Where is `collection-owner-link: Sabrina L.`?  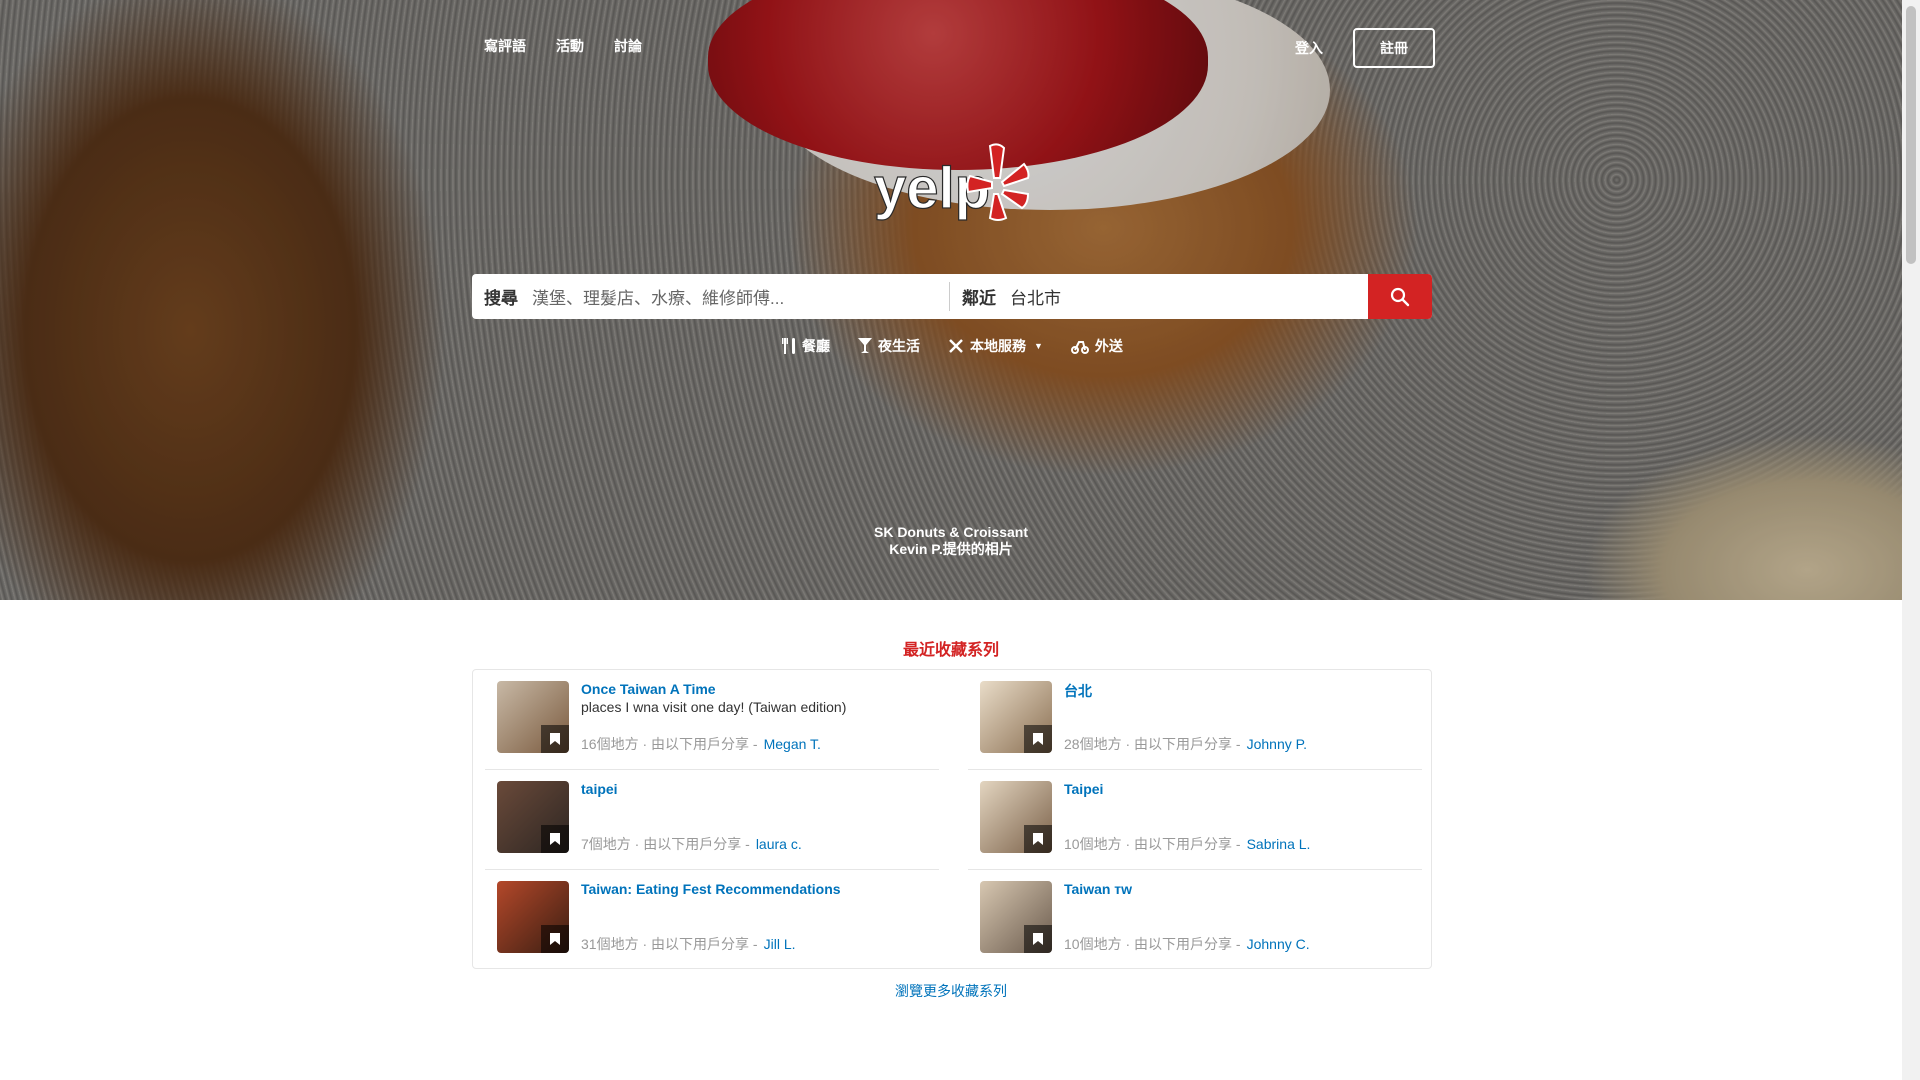 collection-owner-link: Sabrina L. is located at coordinates (1279, 844).